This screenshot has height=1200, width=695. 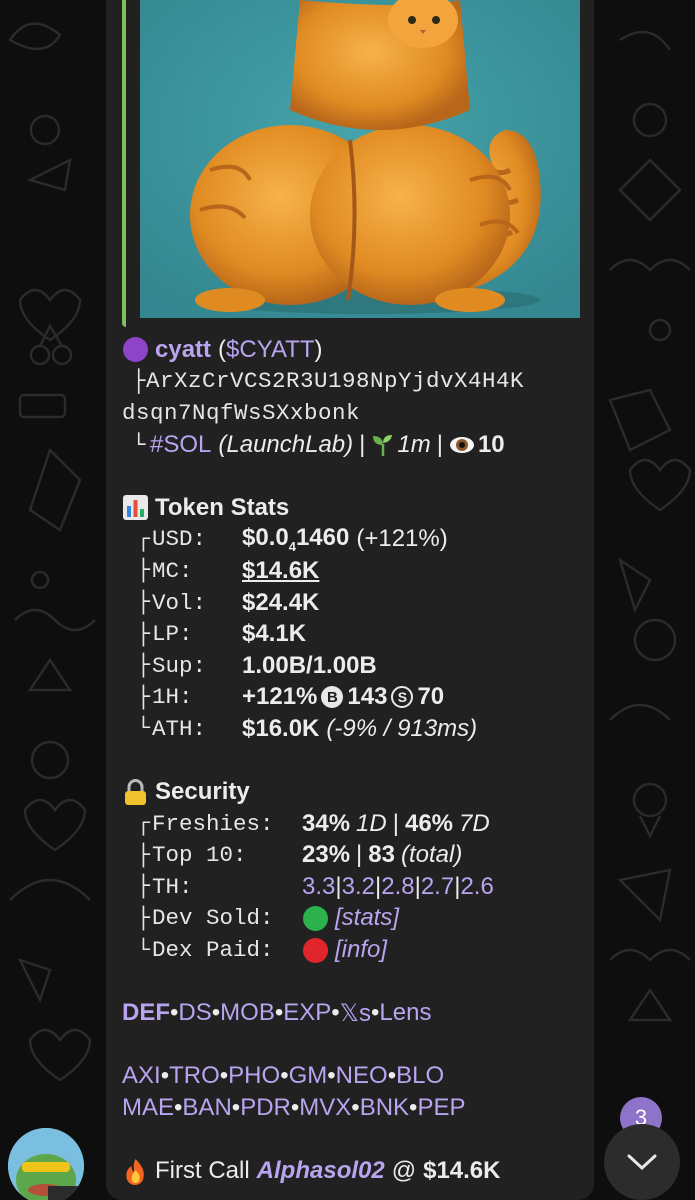 I want to click on link-def: DEF, so click(x=146, y=1013).